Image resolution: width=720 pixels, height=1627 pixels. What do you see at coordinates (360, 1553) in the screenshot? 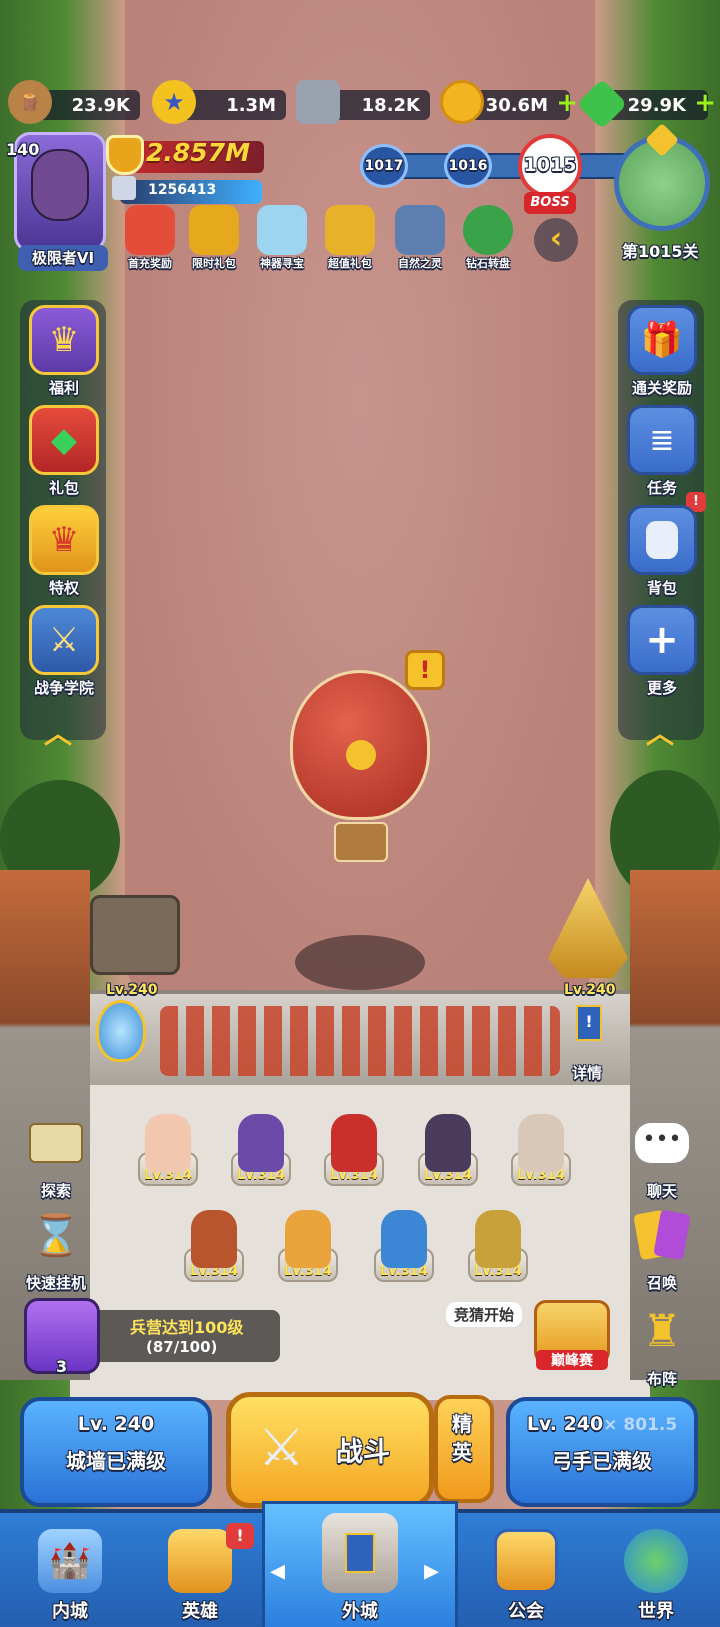
I see `fortress-banner-icon` at bounding box center [360, 1553].